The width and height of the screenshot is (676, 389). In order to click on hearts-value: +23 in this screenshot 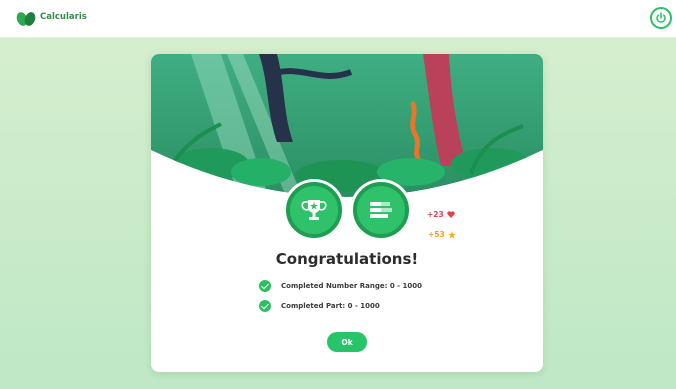, I will do `click(435, 214)`.